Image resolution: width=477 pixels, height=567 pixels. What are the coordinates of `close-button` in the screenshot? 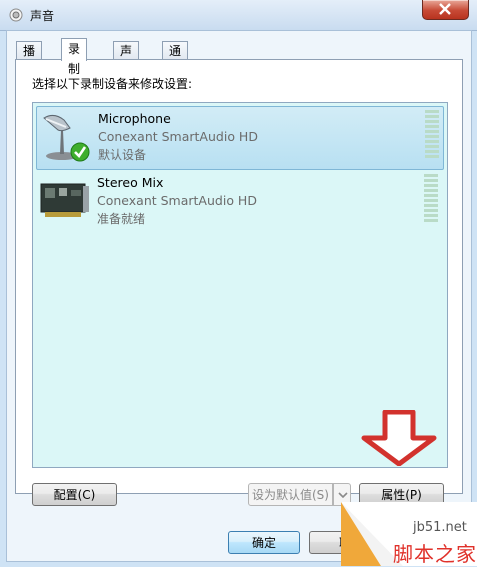 It's located at (445, 10).